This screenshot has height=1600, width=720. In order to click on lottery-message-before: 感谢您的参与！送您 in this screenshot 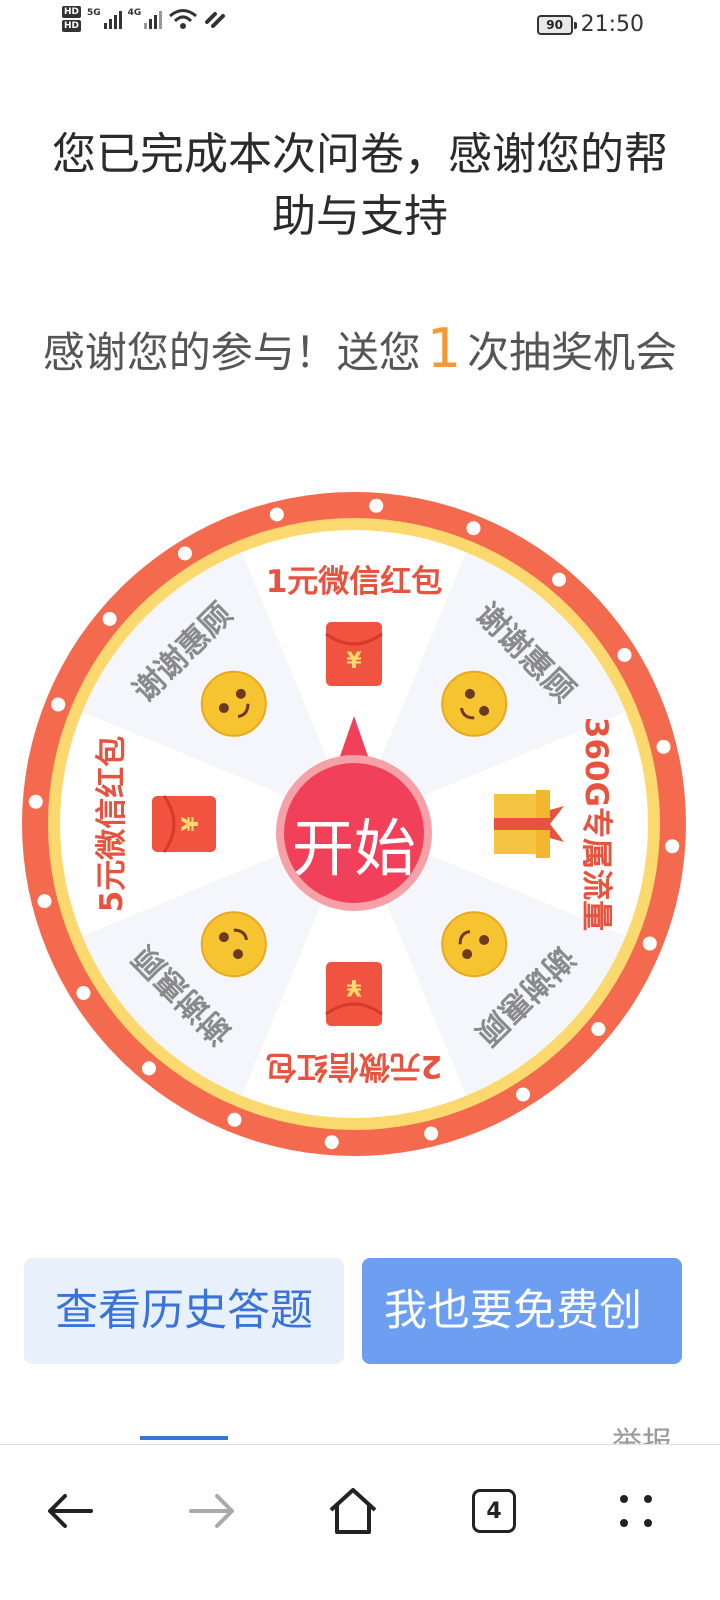, I will do `click(231, 352)`.